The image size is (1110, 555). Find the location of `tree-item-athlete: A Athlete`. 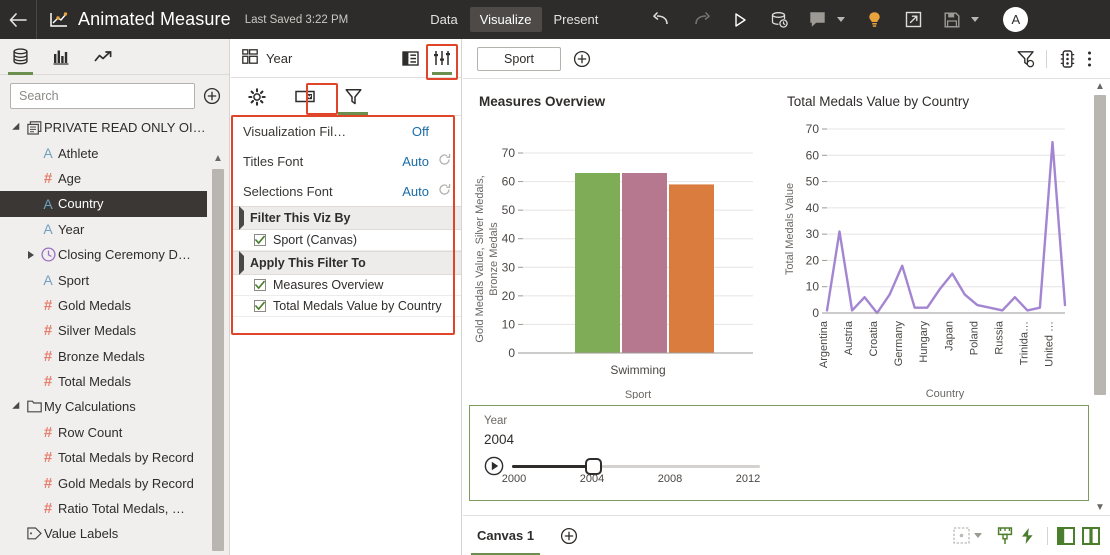

tree-item-athlete: A Athlete is located at coordinates (114, 152).